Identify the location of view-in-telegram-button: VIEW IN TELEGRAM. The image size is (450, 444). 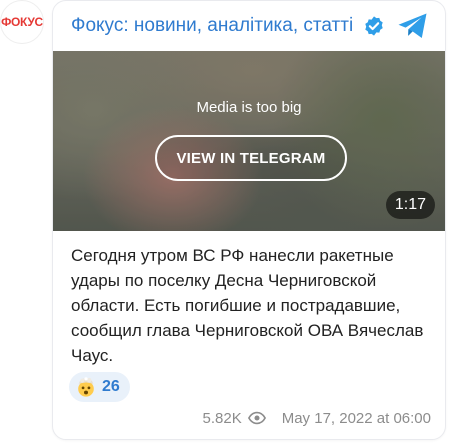
(251, 158).